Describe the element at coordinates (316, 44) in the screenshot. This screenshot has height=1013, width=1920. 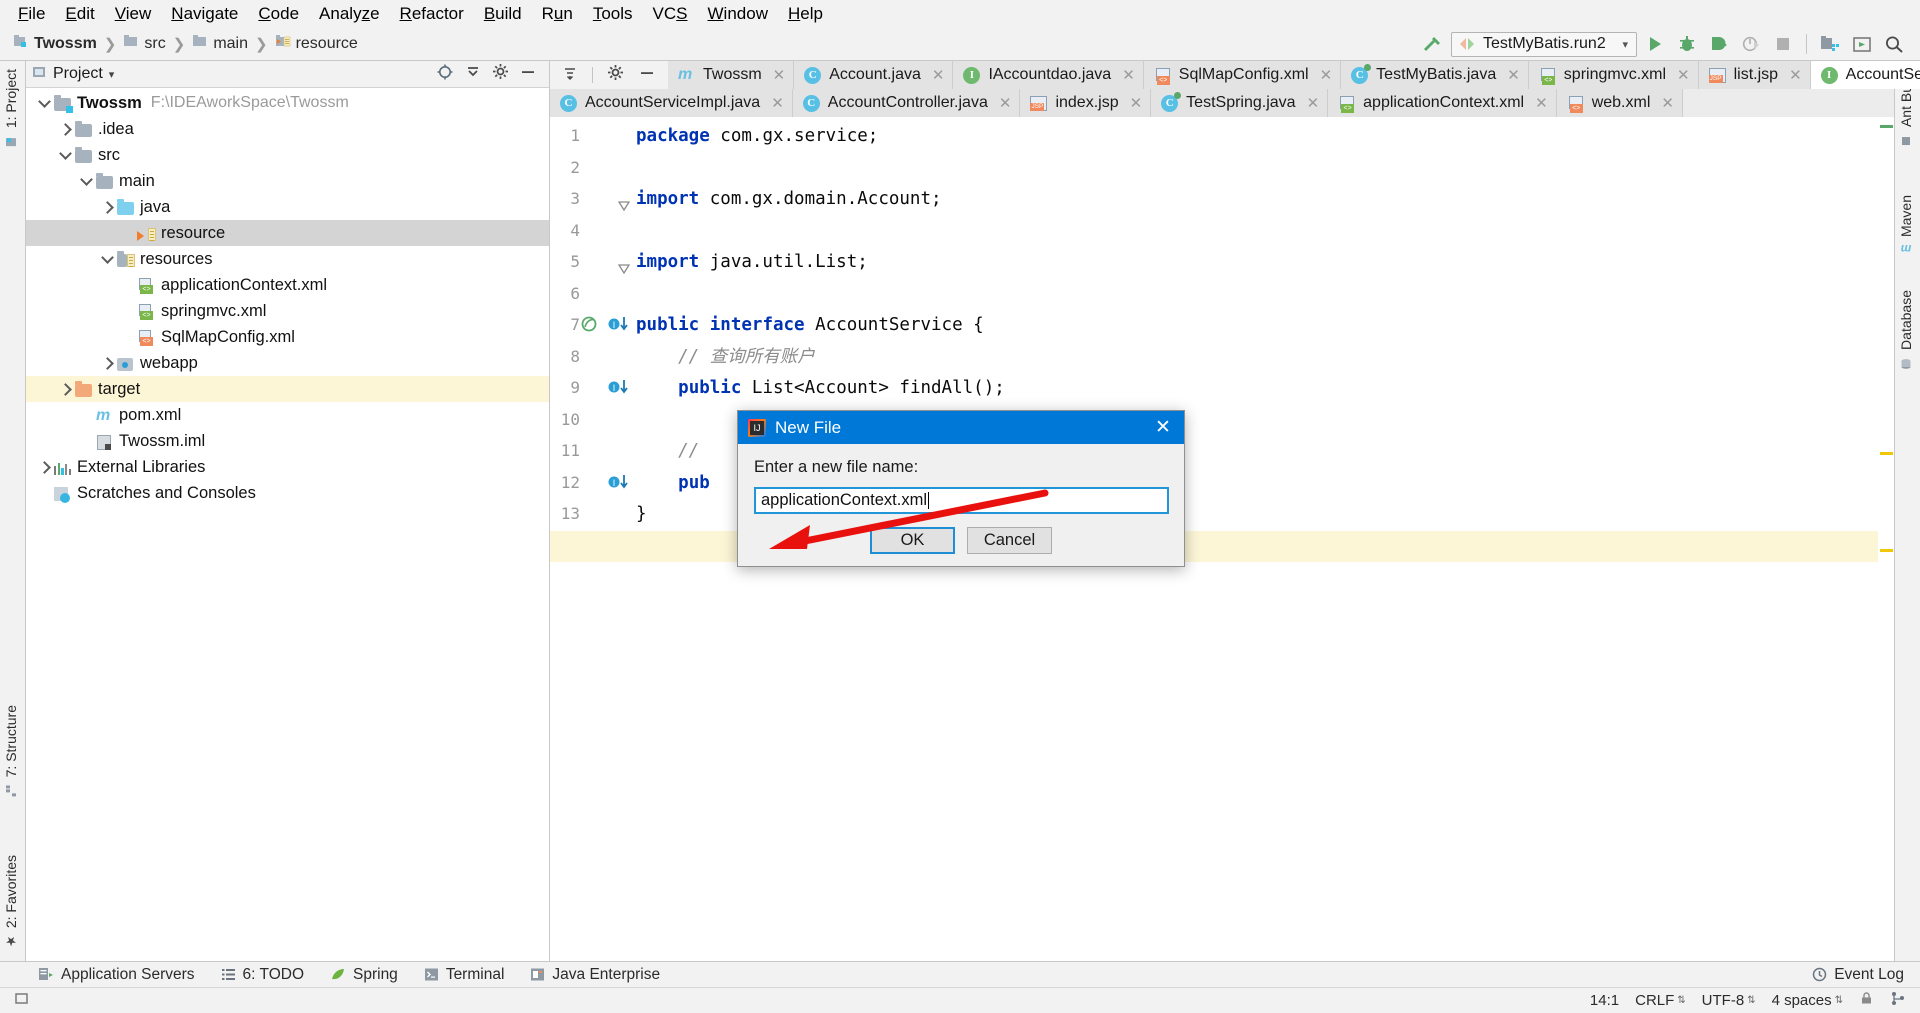
I see `breadcrumb-item-resource: resource` at that location.